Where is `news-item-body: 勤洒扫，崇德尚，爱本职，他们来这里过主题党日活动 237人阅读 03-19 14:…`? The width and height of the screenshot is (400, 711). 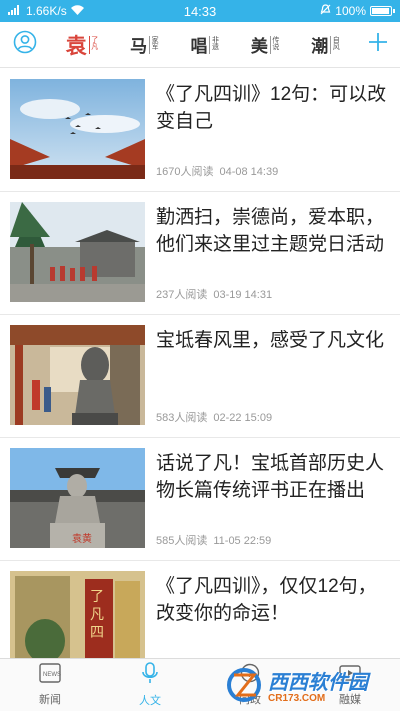 news-item-body: 勤洒扫，崇德尚，爱本职，他们来这里过主题党日活动 237人阅读 03-19 14:… is located at coordinates (267, 252).